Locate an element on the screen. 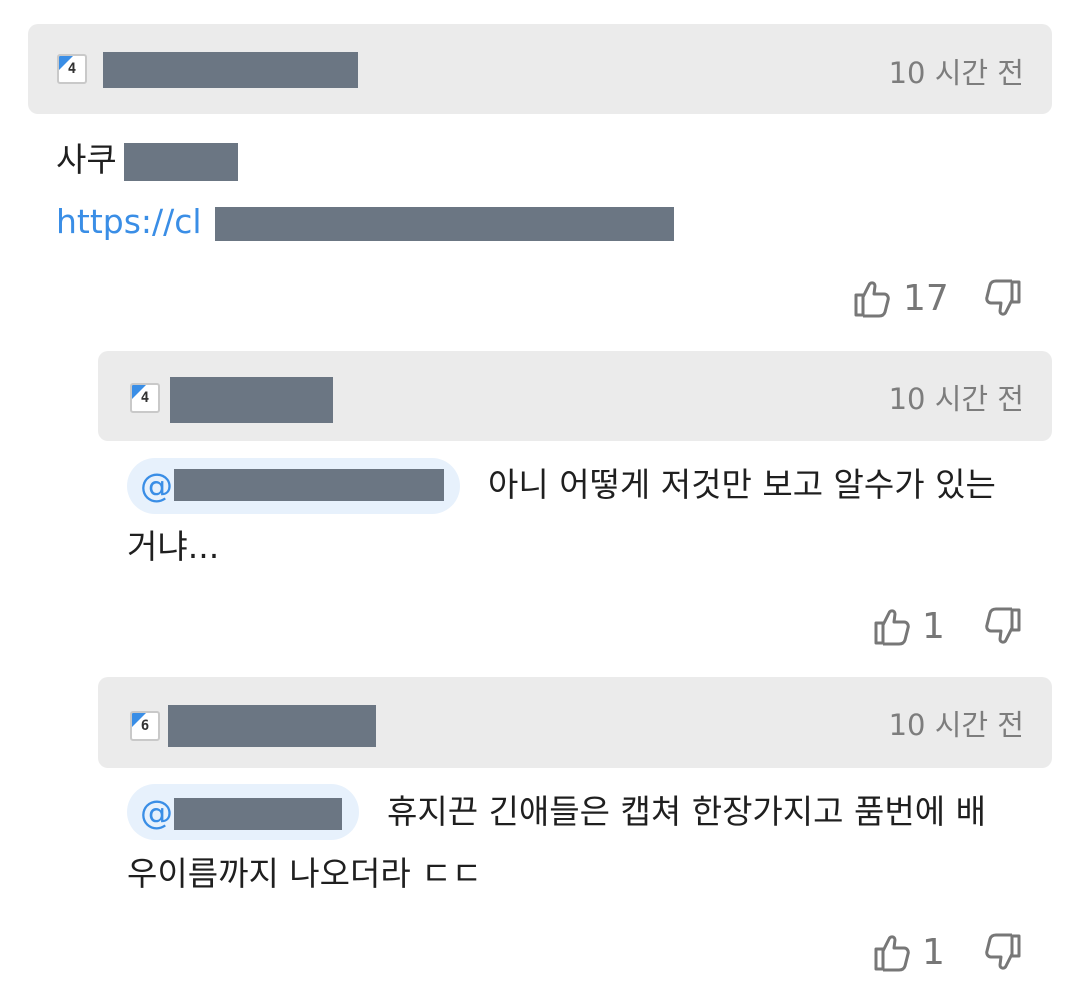  comment-text-line1: 휴지끈 긴애들은 캡쳐 한장가지고 품번에 배 is located at coordinates (686, 811).